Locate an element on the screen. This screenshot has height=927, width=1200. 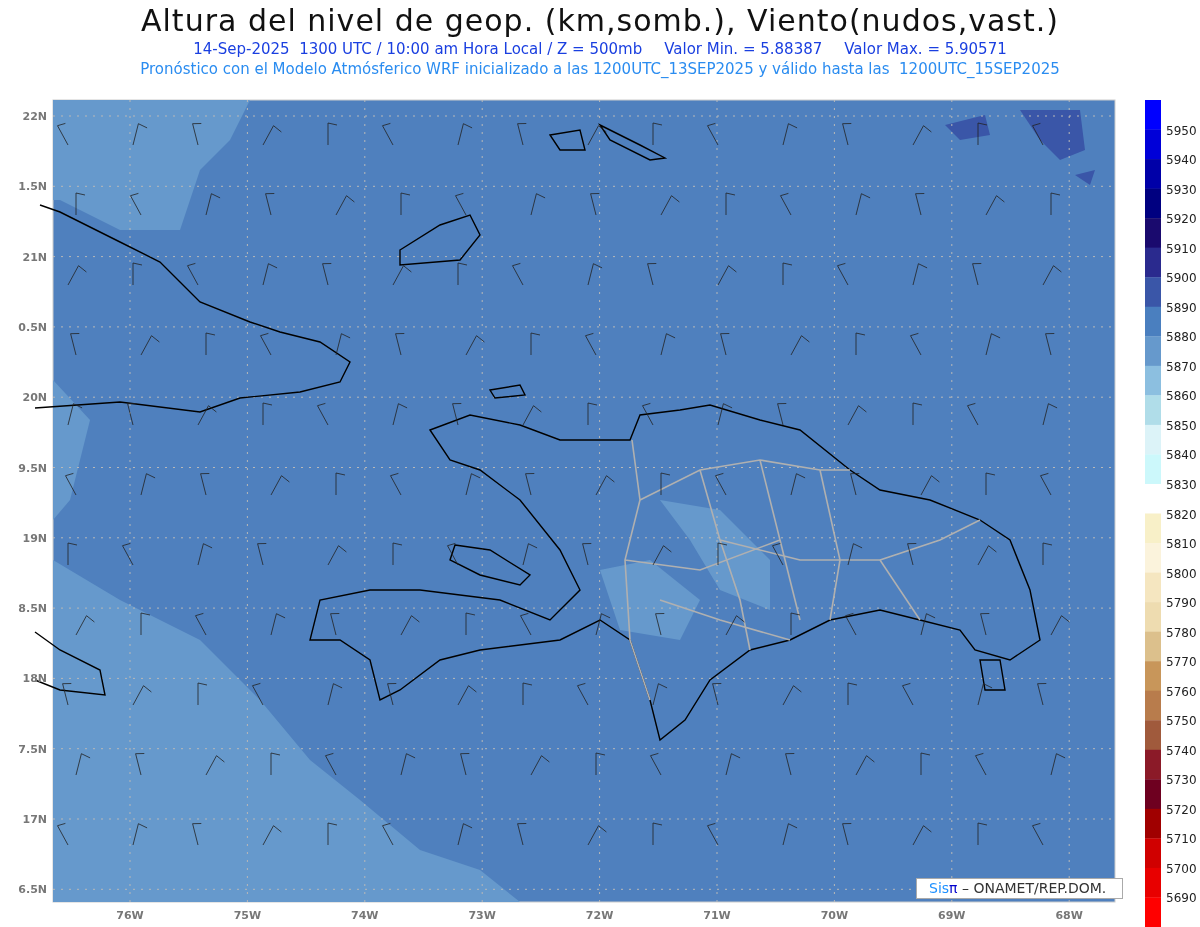
colorbar-label: 5730 is located at coordinates (1181, 780).